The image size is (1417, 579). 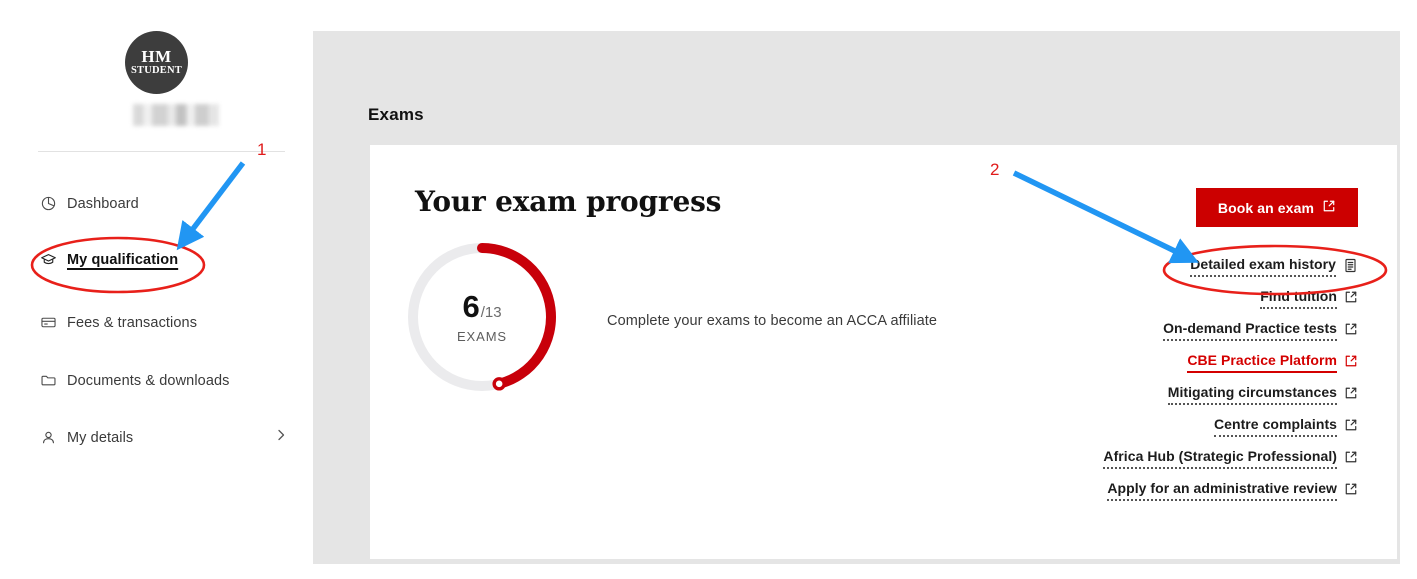 I want to click on avatar: HM STUDENT, so click(x=156, y=62).